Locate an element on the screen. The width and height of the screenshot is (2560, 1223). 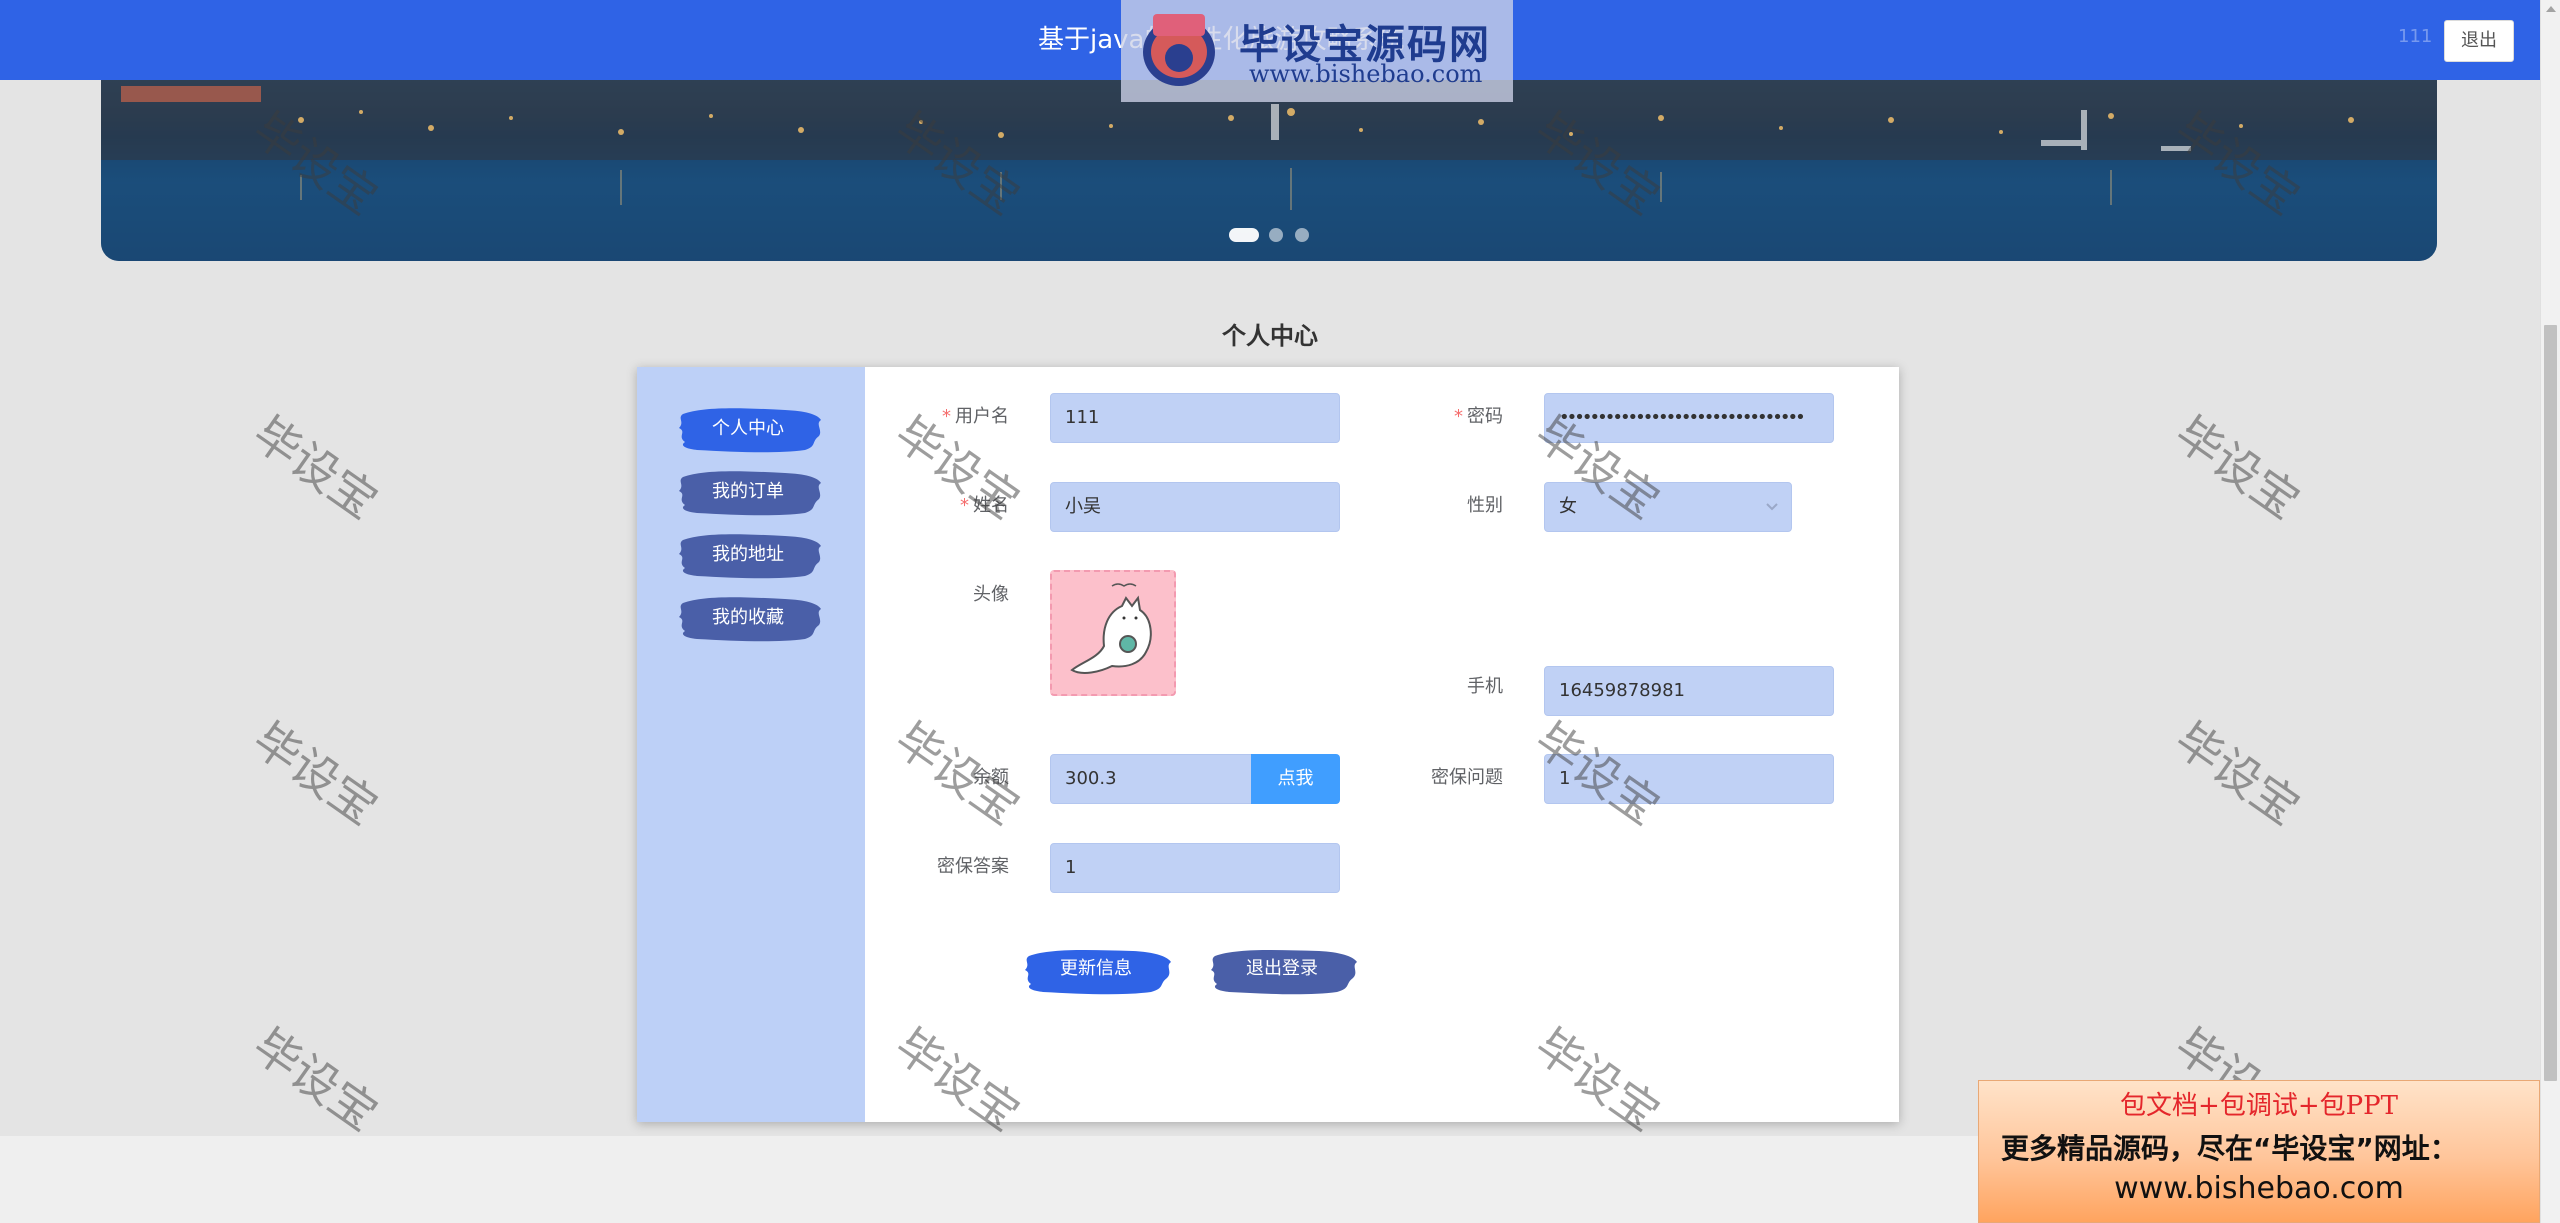
logout-account-button: 退出登录 is located at coordinates (1284, 969).